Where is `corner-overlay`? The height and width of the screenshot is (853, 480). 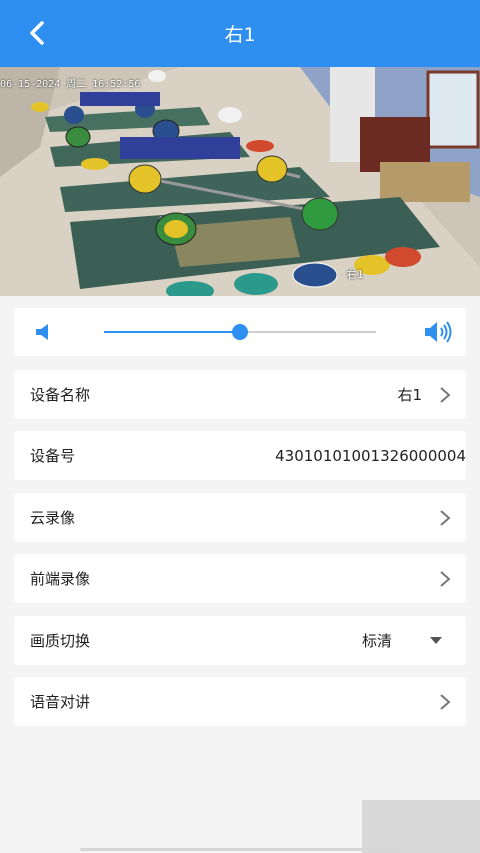 corner-overlay is located at coordinates (421, 826).